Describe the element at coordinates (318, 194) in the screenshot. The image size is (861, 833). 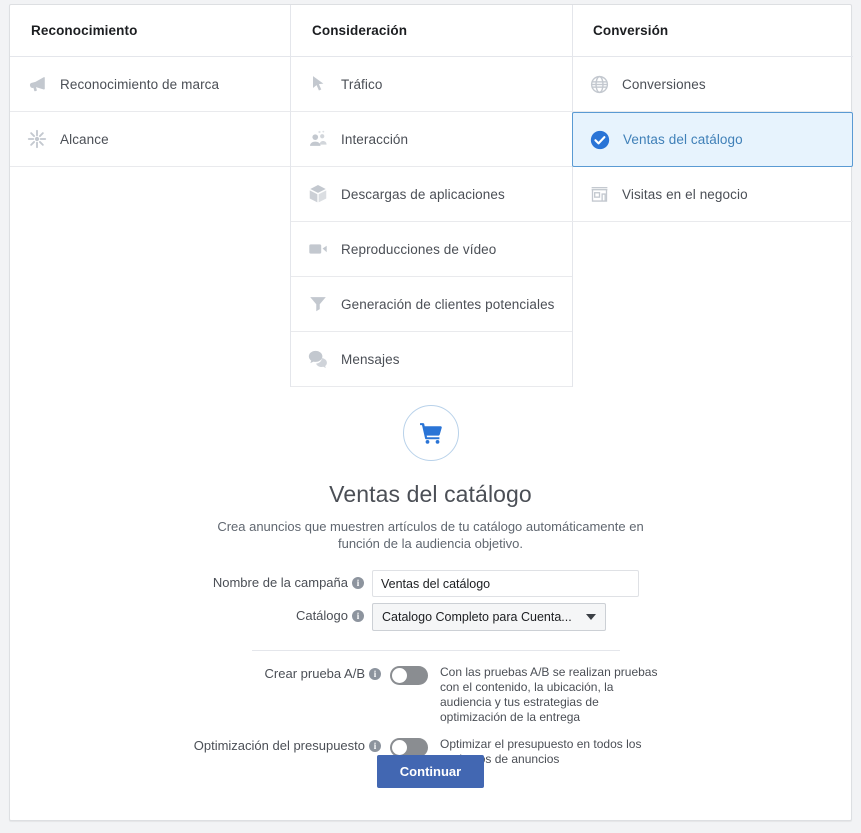
I see `app-box-icon` at that location.